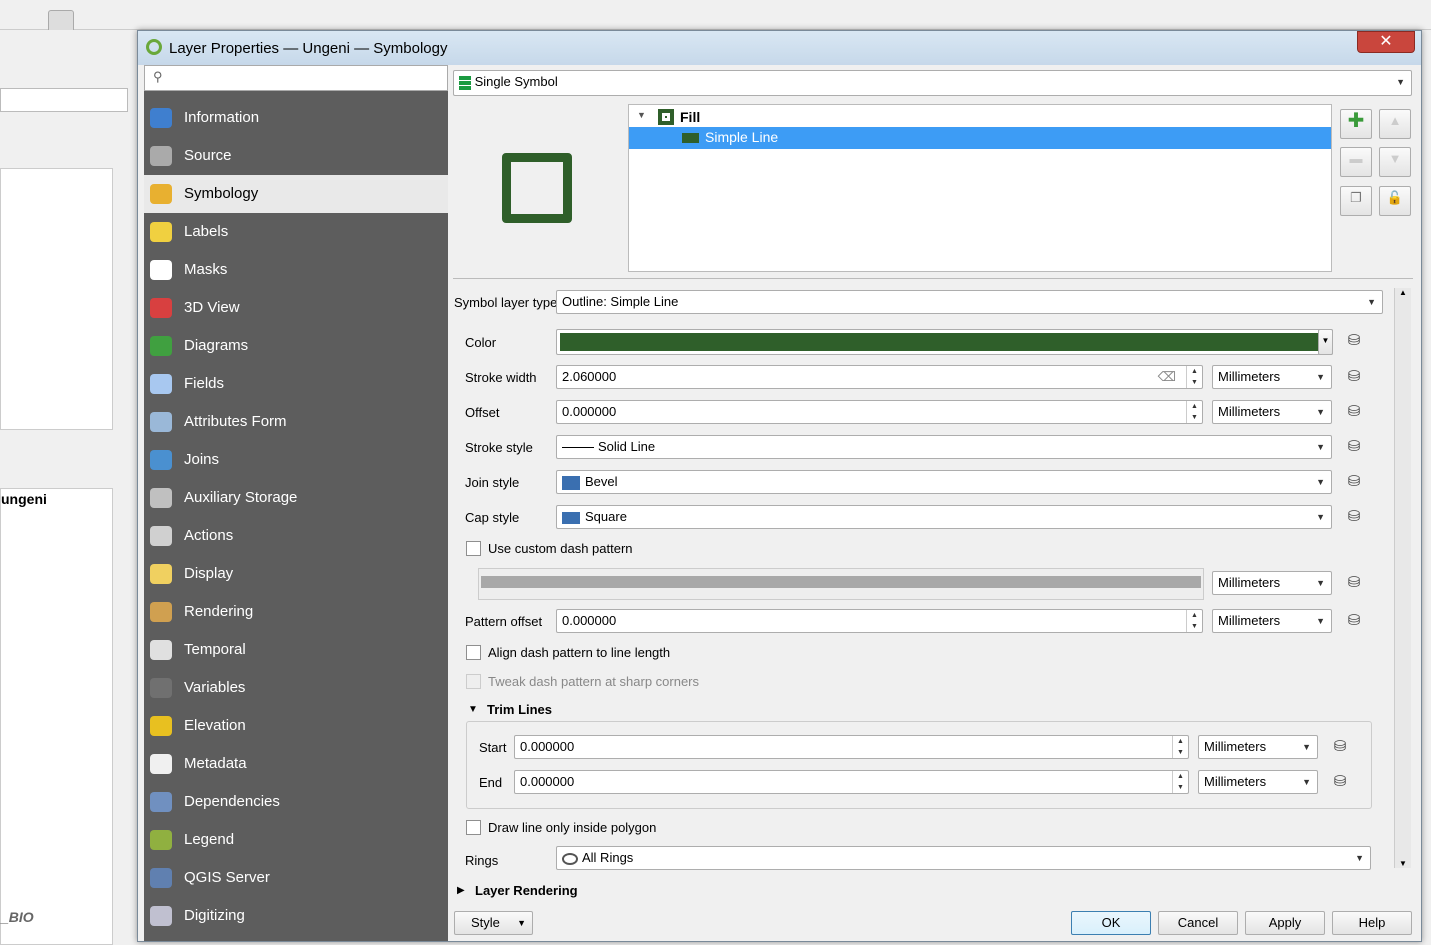 The height and width of the screenshot is (945, 1431). Describe the element at coordinates (1402, 578) in the screenshot. I see `scrollbar: ▲ ▼` at that location.